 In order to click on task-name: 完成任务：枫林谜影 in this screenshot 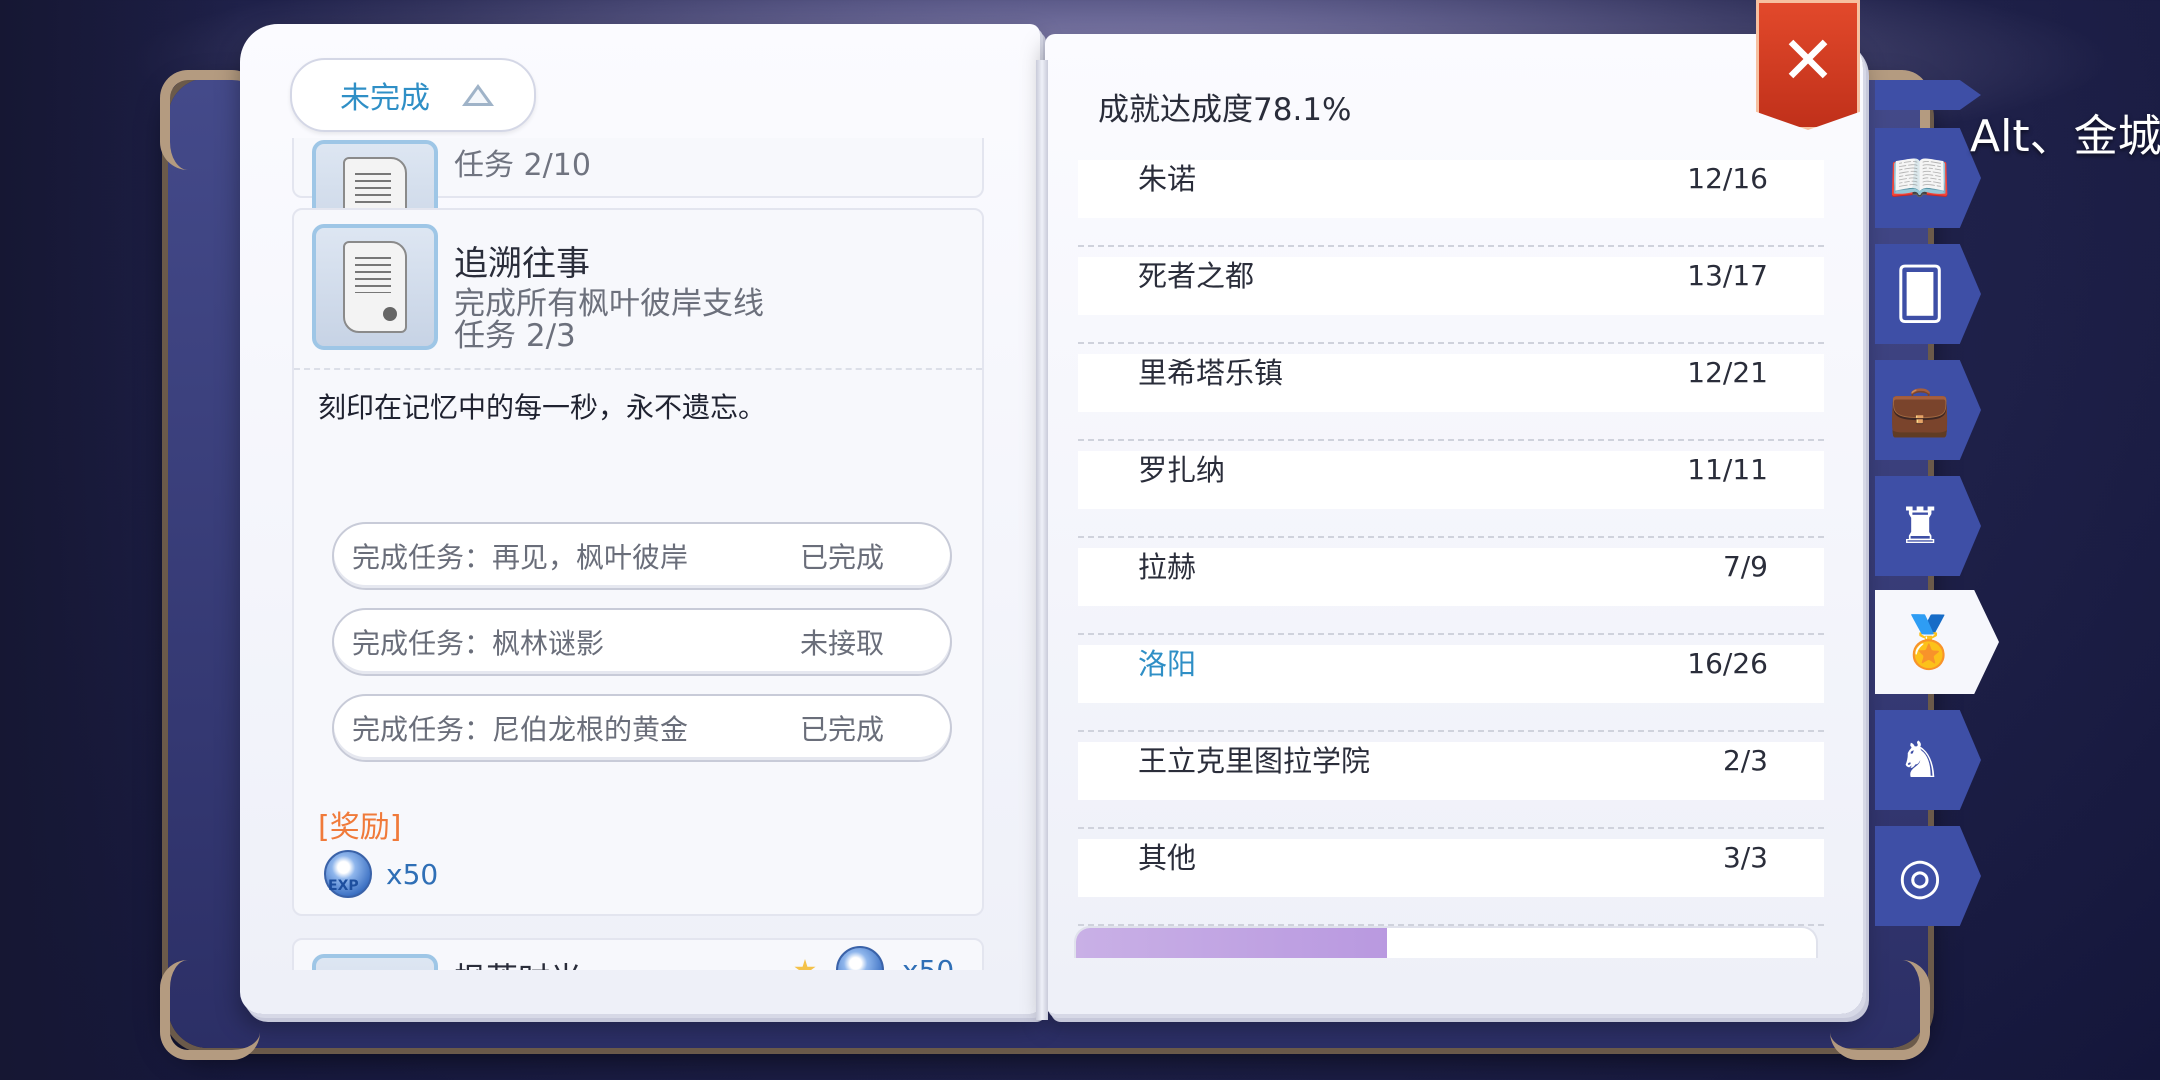, I will do `click(478, 643)`.